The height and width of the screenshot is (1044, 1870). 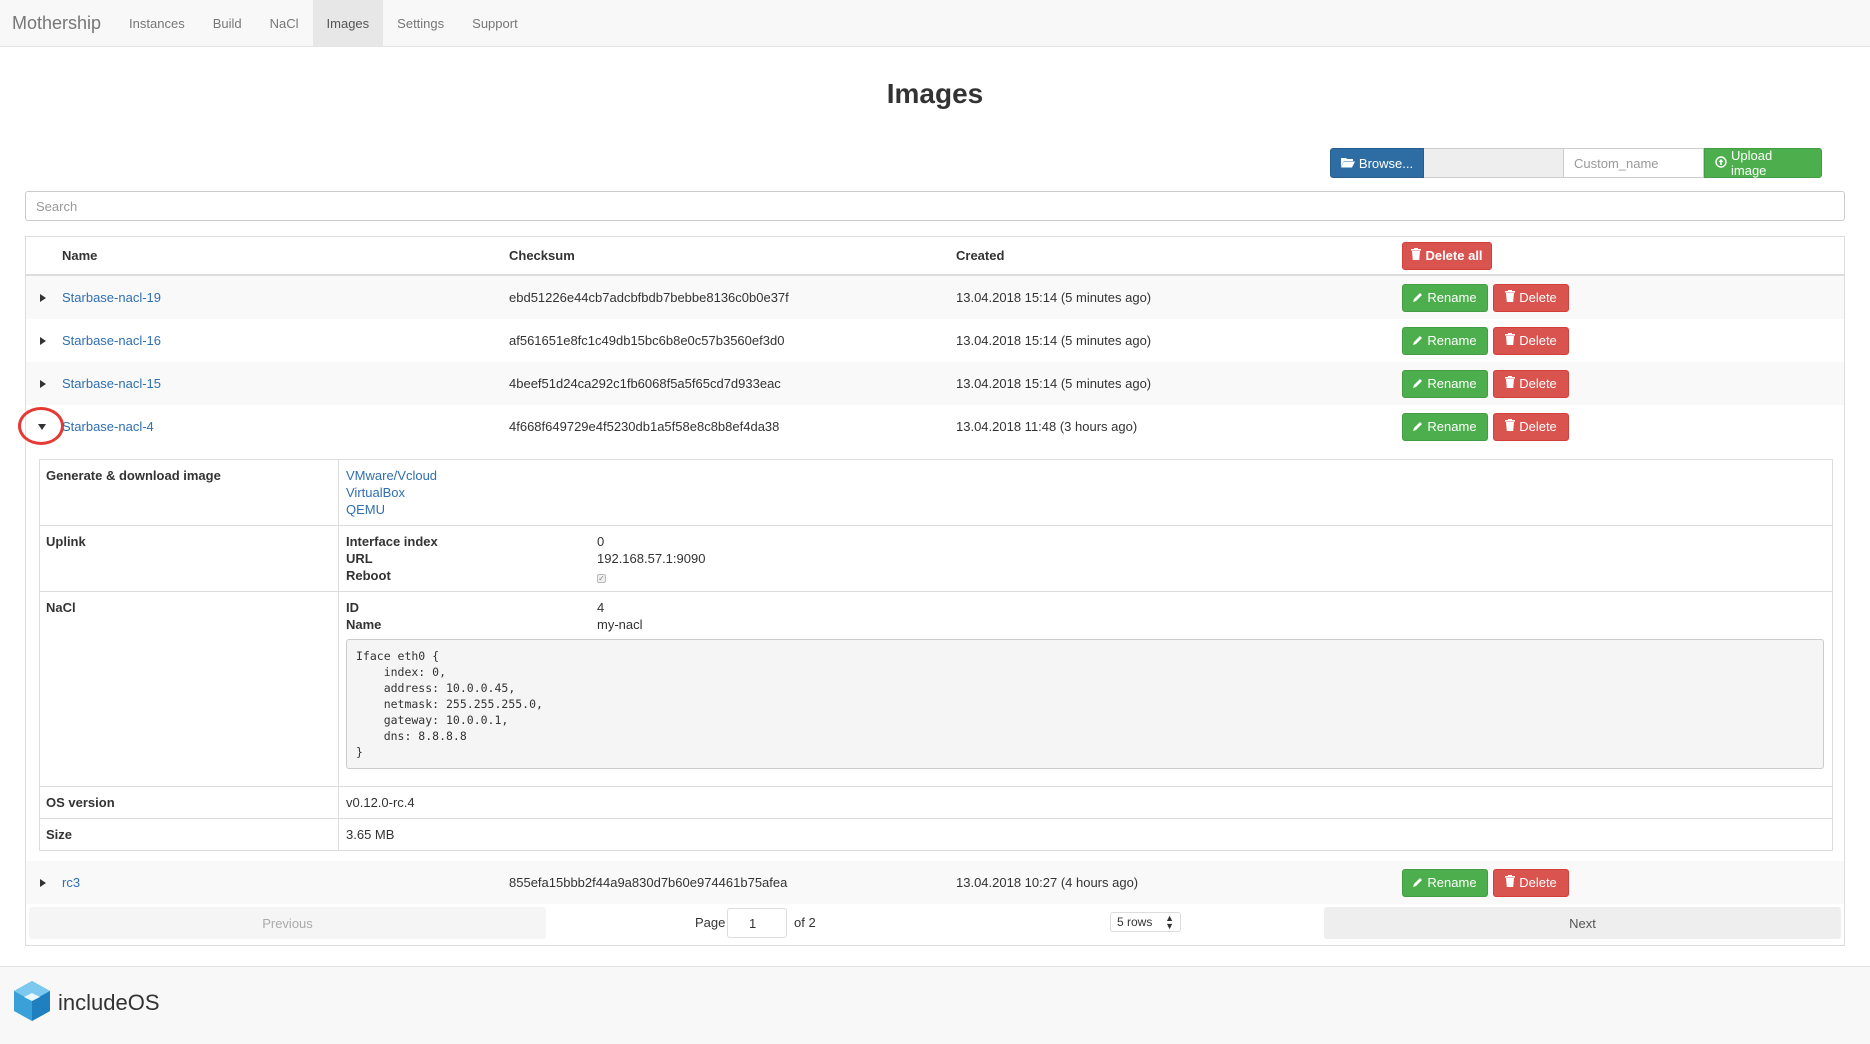 What do you see at coordinates (1582, 923) in the screenshot?
I see `next-page-button: Next` at bounding box center [1582, 923].